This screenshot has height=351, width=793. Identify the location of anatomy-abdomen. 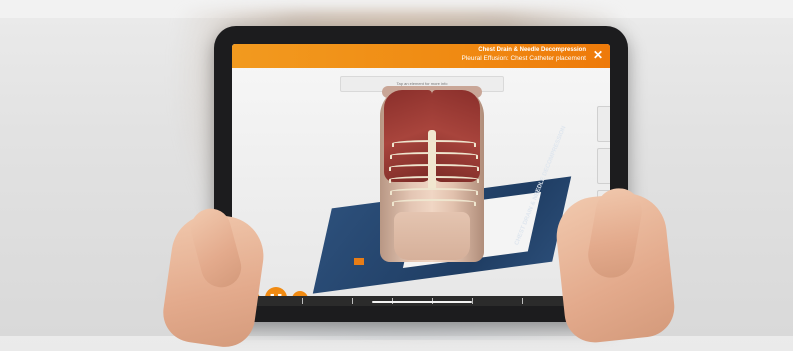
(432, 236).